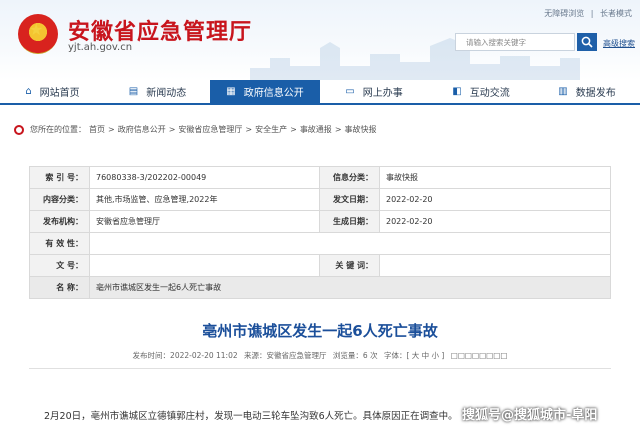  Describe the element at coordinates (59, 265) in the screenshot. I see `doc-no-label: 文 号：` at that location.